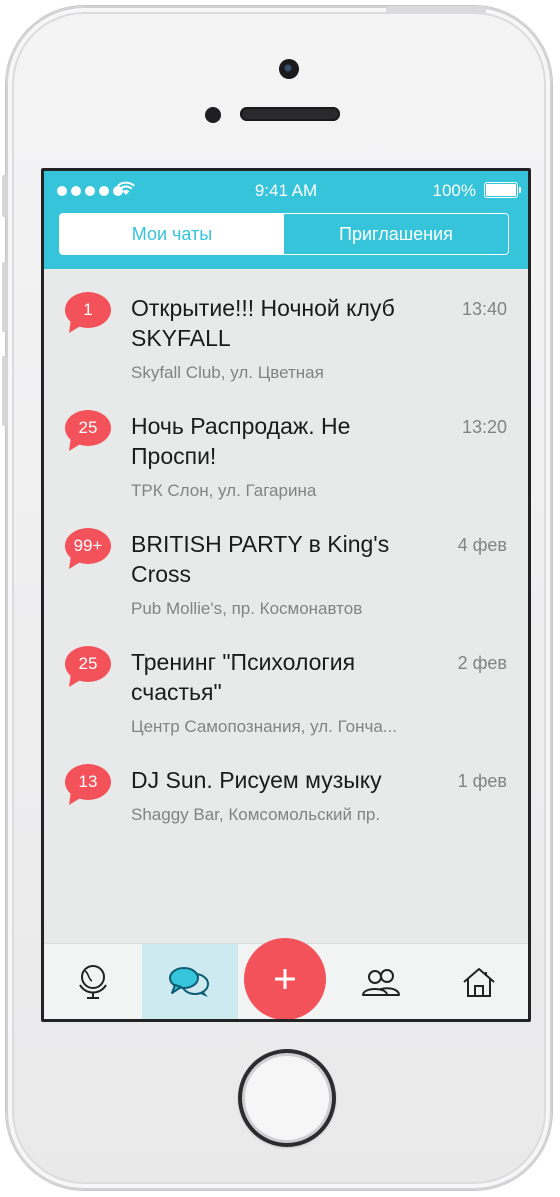 This screenshot has width=560, height=1197. I want to click on add-button, so click(285, 978).